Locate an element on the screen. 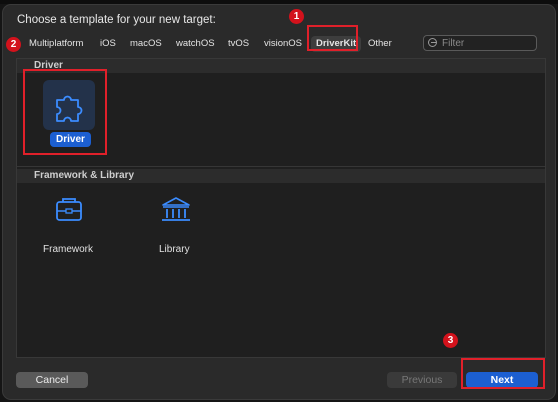  section-divider is located at coordinates (281, 166).